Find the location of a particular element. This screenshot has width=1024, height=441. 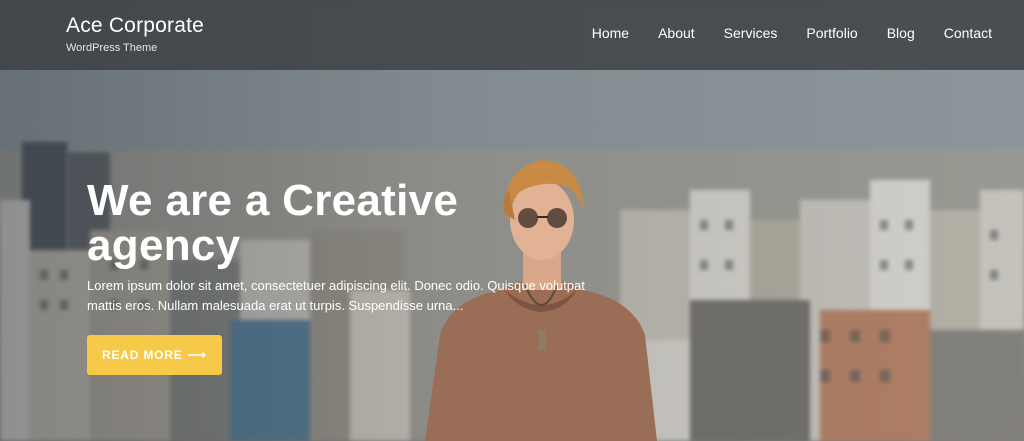

read-more-button: READ MORE ⟶ is located at coordinates (154, 355).